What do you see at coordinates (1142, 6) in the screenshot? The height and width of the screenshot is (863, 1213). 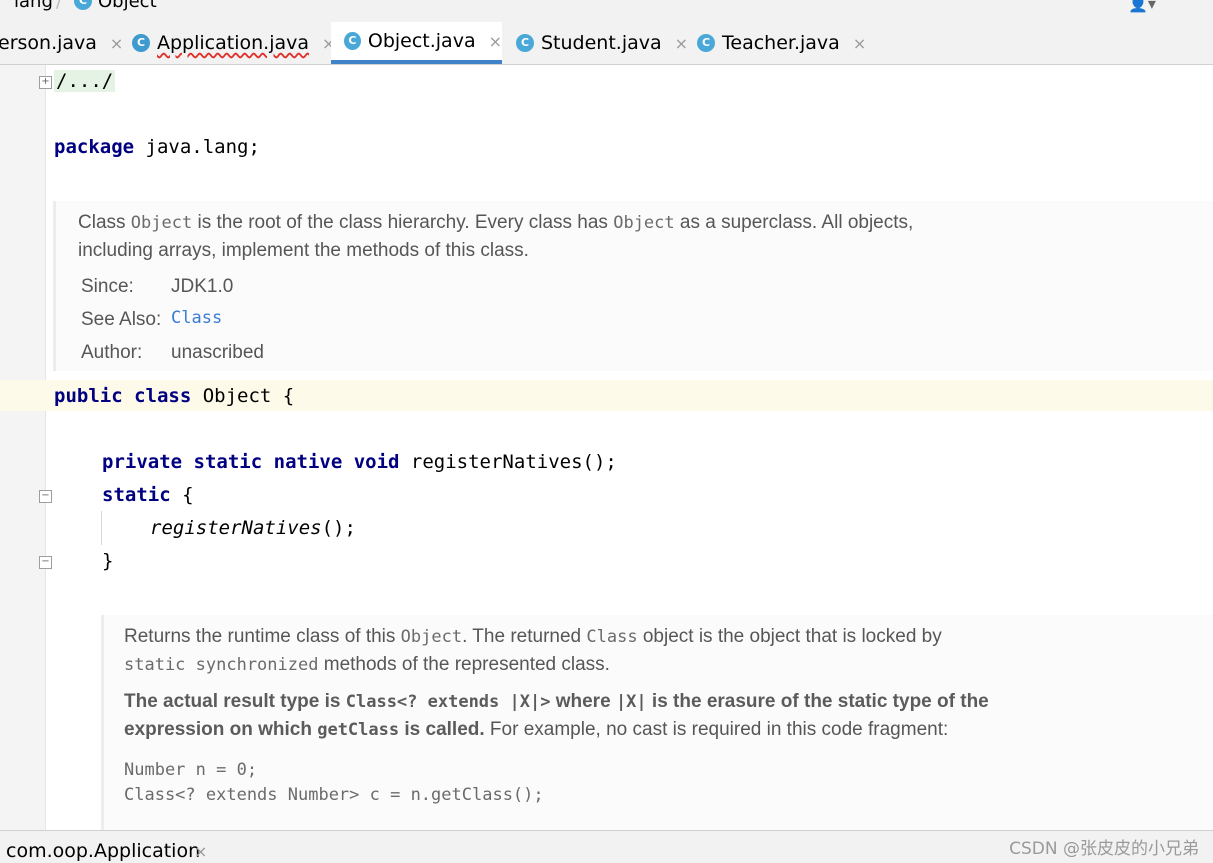 I see `user-icon: 👤▾` at bounding box center [1142, 6].